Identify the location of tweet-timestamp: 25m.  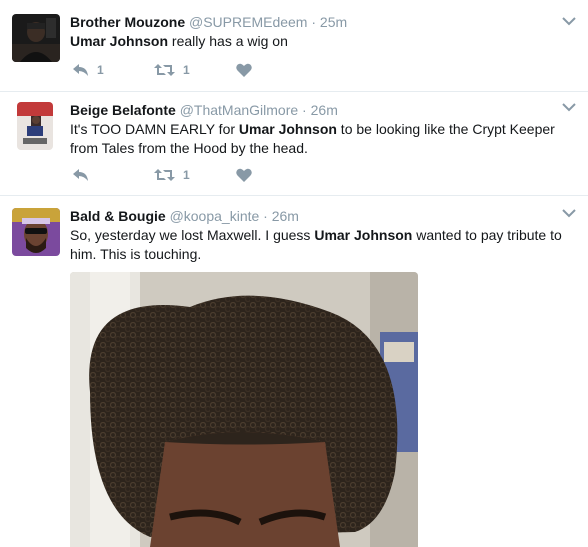
(333, 22).